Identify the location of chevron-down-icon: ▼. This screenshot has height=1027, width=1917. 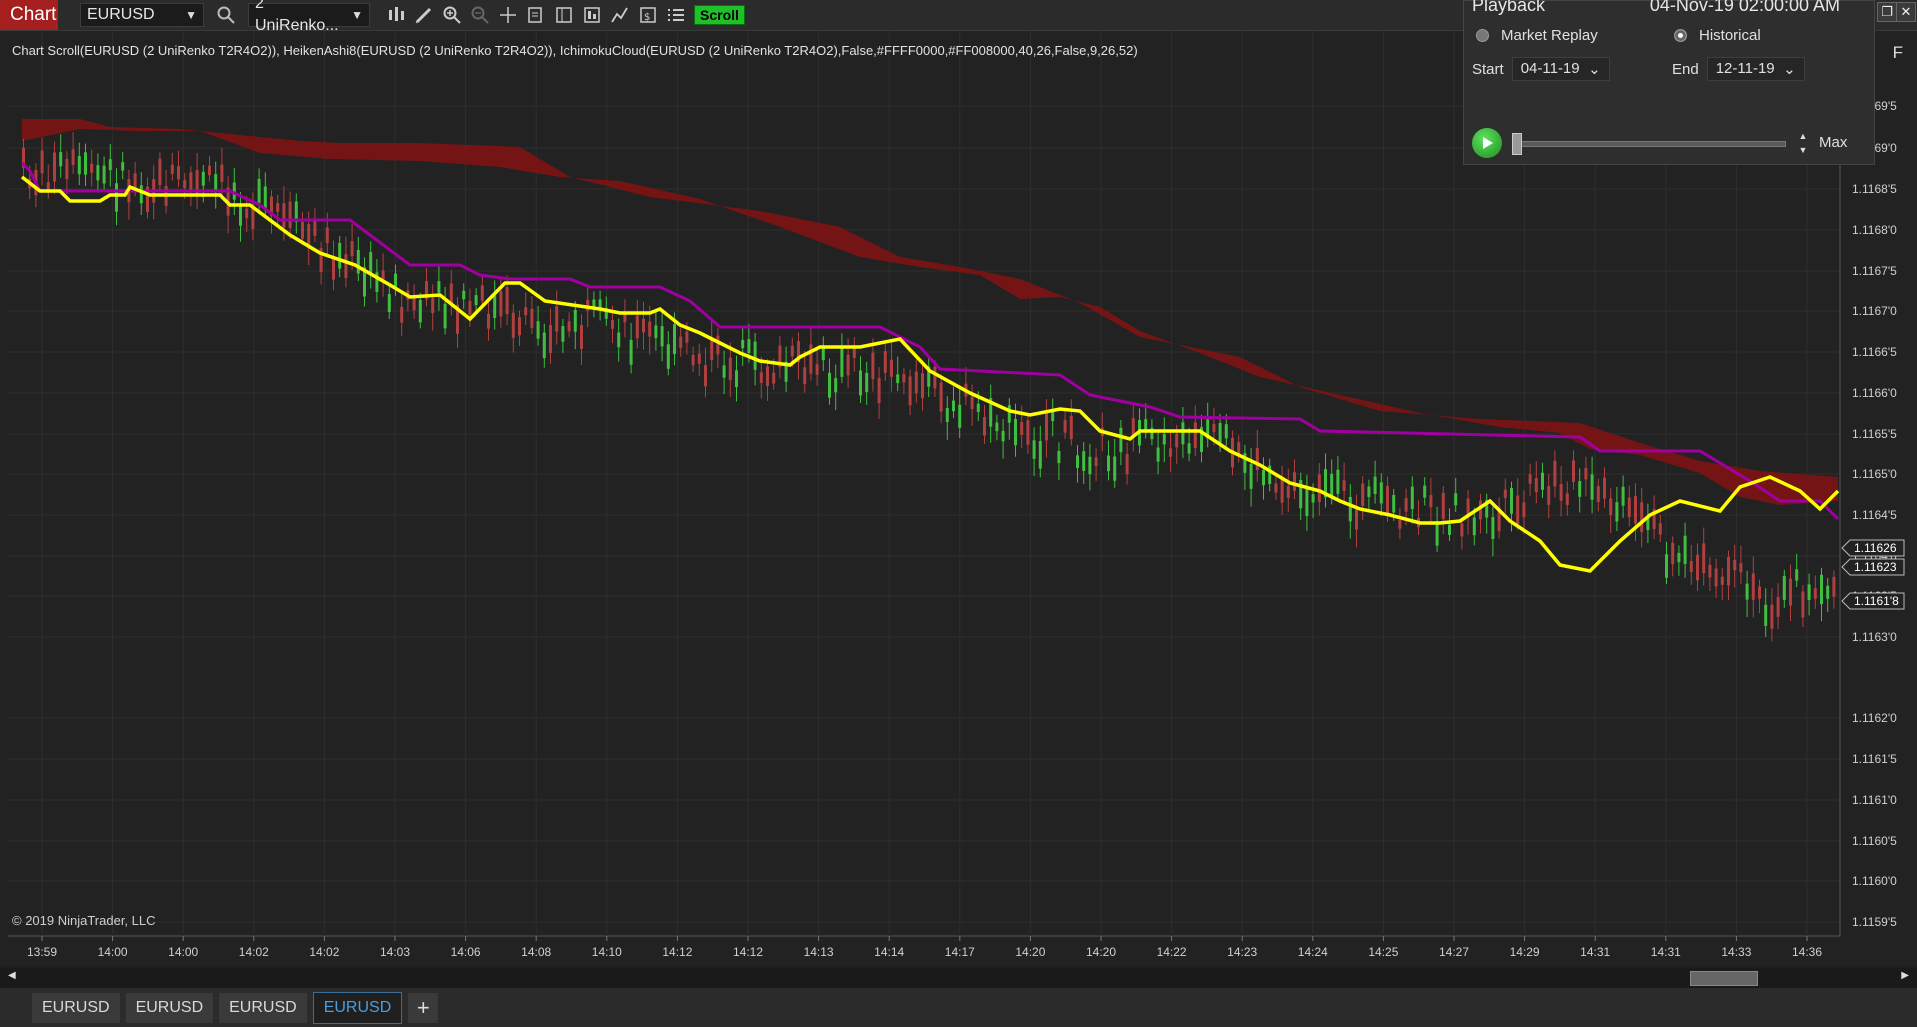
(1803, 150).